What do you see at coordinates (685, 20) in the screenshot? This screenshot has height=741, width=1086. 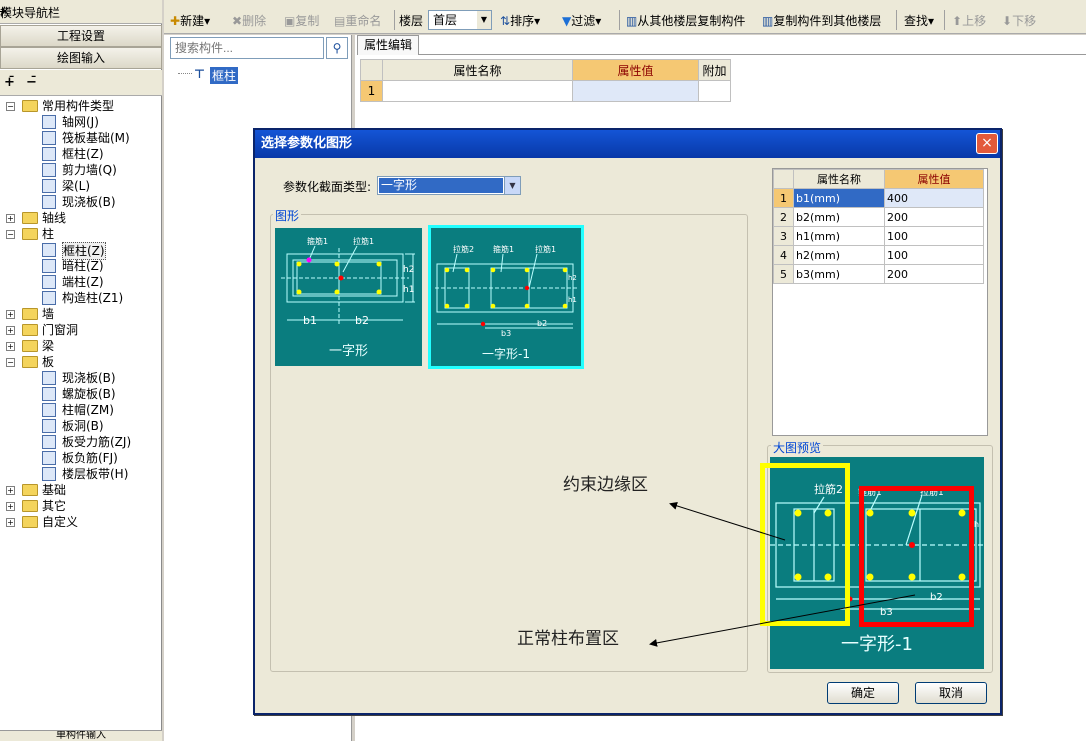 I see `copy-from-floor-button: ▥从其他楼层复制构件` at bounding box center [685, 20].